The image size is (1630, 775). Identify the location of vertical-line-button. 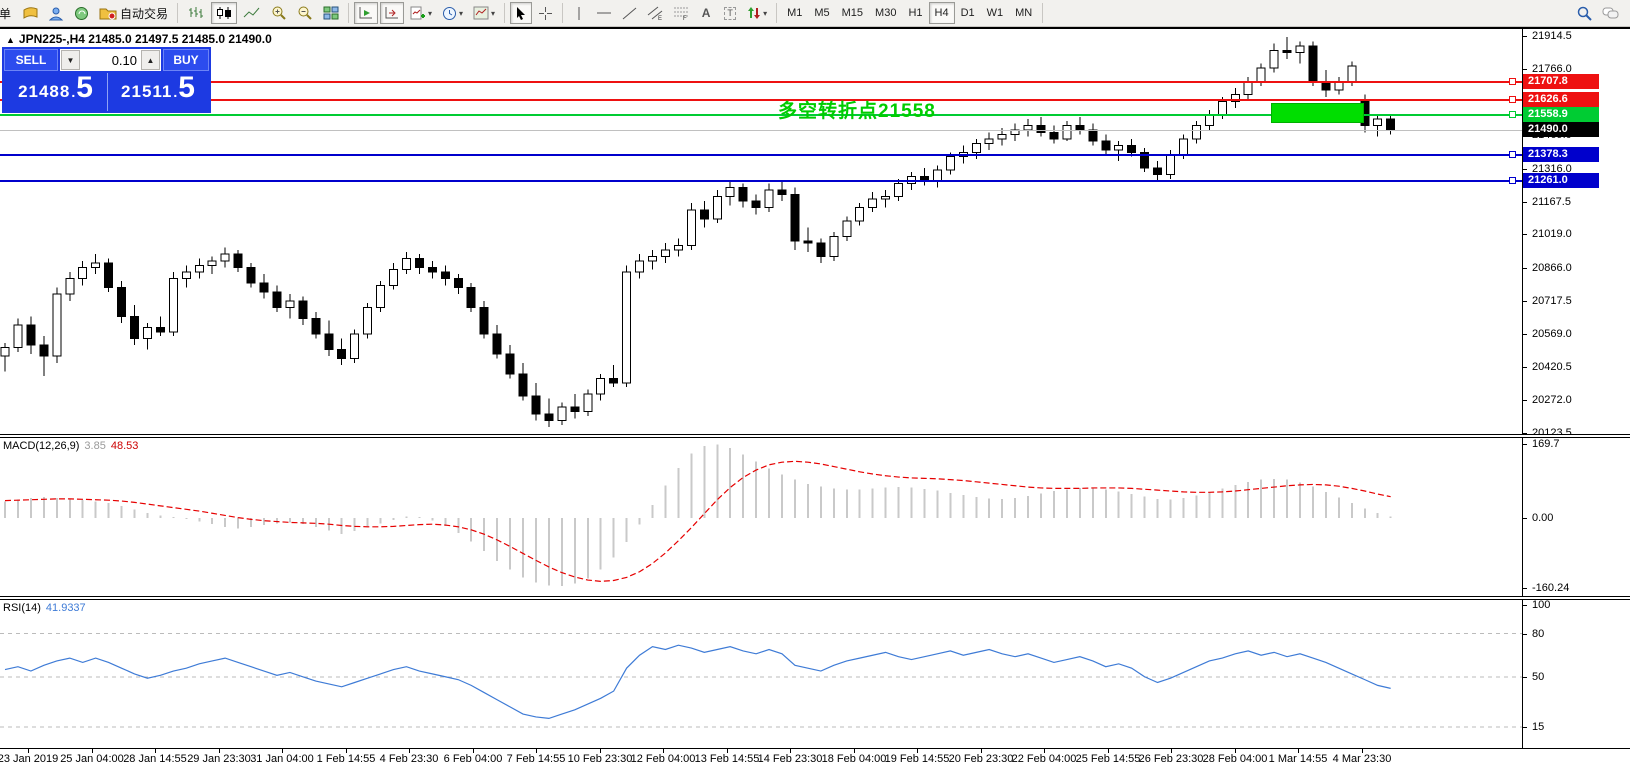
(579, 13).